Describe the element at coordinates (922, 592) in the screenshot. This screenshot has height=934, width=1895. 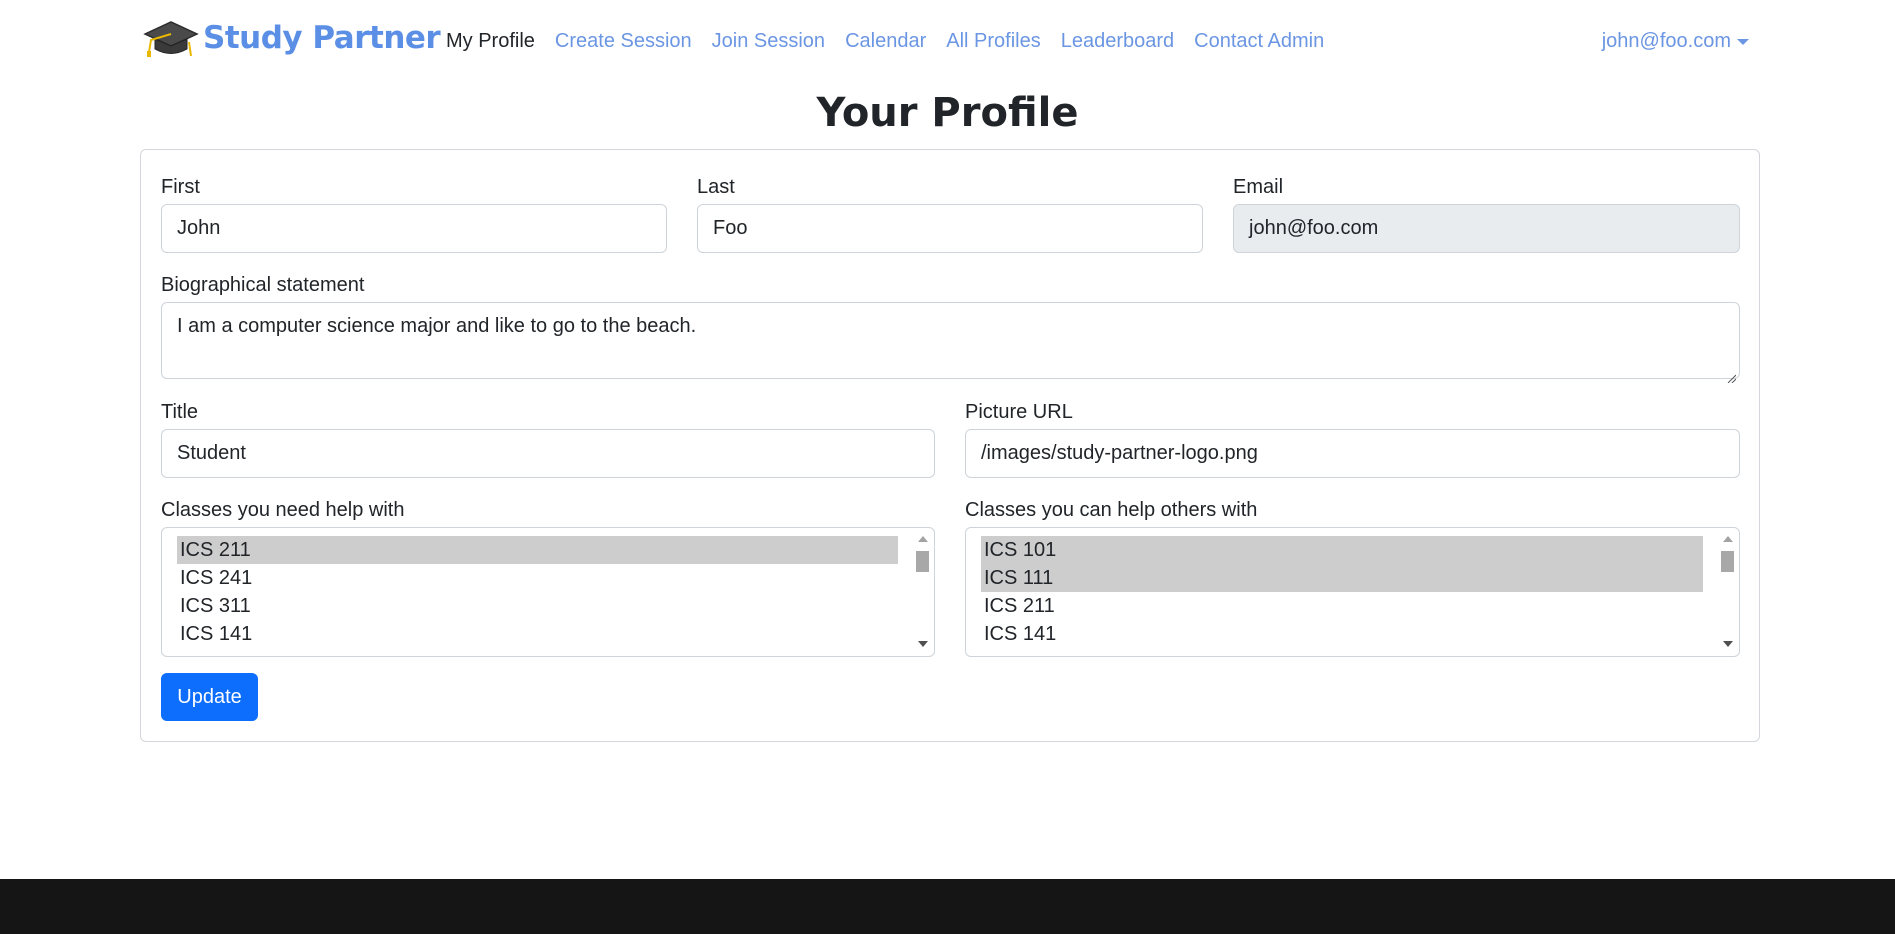
I see `need-help-scrollbar` at that location.